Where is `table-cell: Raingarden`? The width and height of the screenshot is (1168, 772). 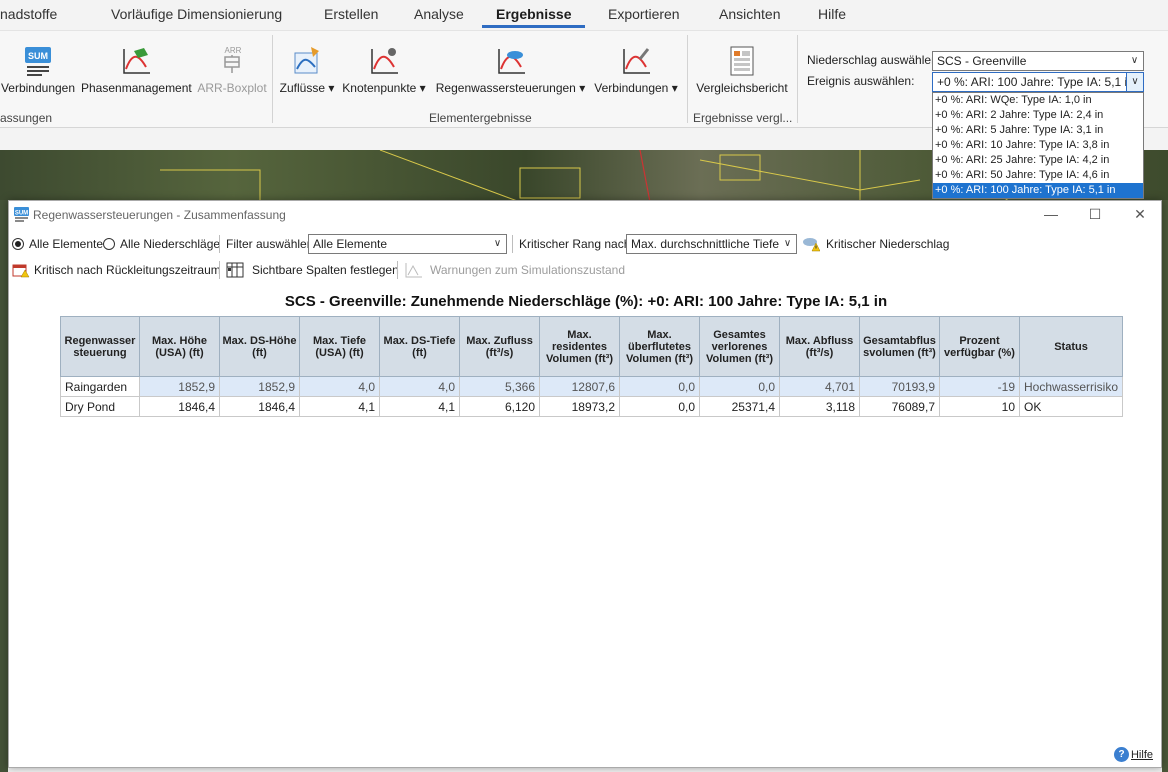 table-cell: Raingarden is located at coordinates (100, 386).